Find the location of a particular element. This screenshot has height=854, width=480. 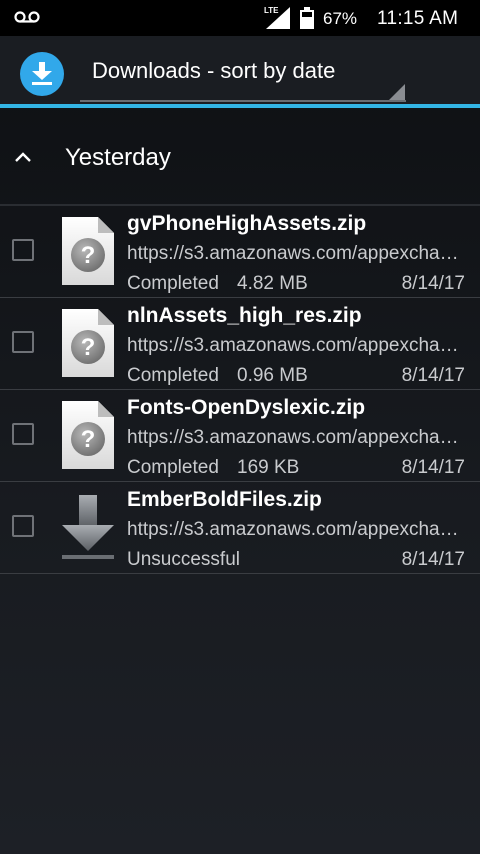

file-size: 169 KB is located at coordinates (268, 467).